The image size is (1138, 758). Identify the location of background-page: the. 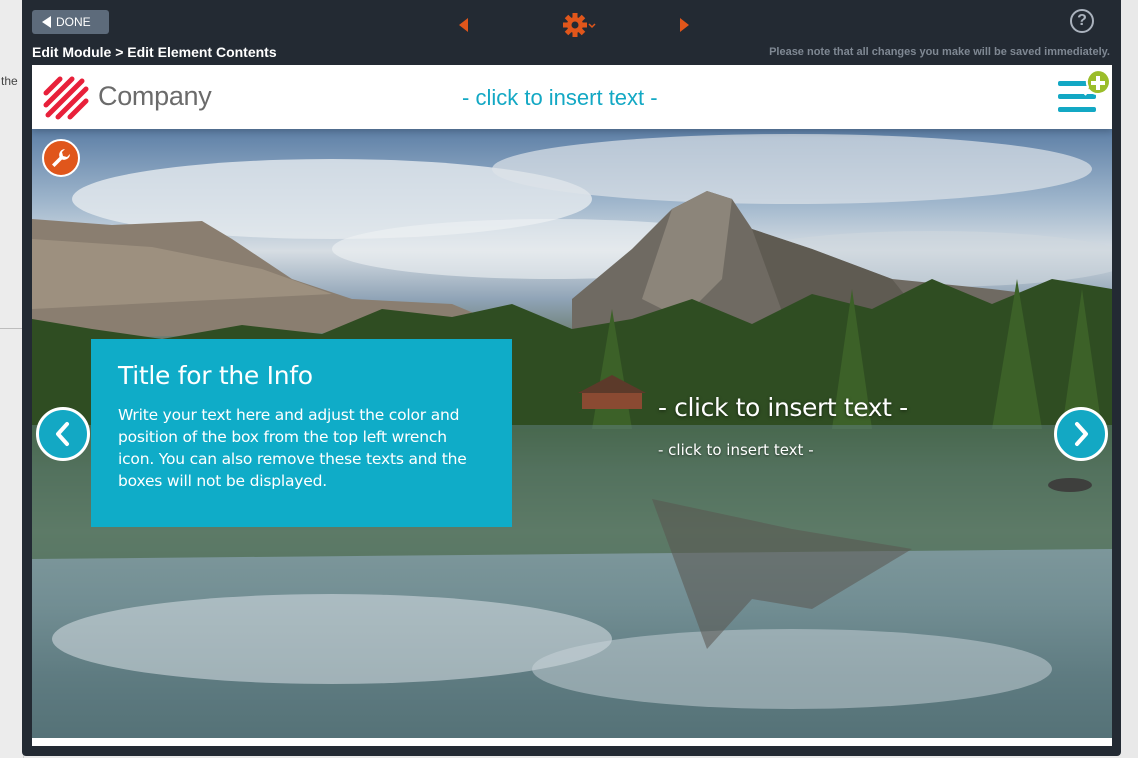
(12, 379).